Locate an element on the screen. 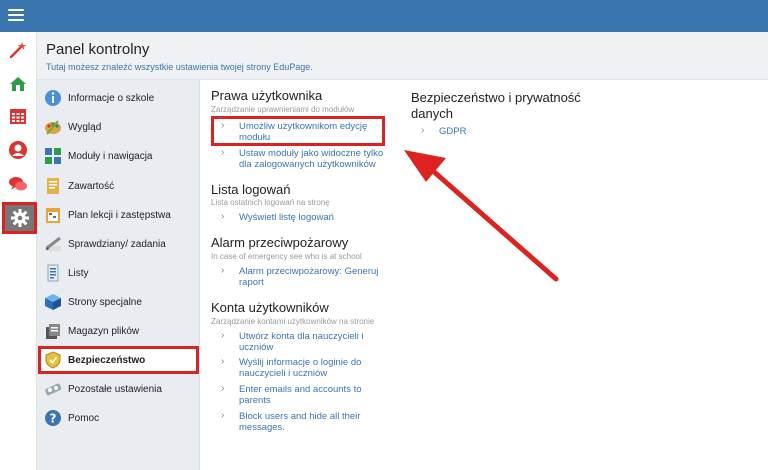 The width and height of the screenshot is (768, 470). chat-icon is located at coordinates (18, 184).